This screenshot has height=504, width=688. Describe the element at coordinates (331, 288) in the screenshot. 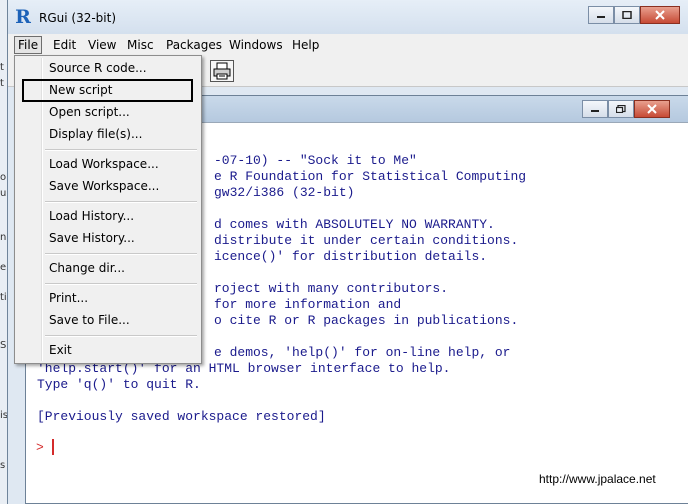

I see `console-line: roject with many contributors.` at that location.